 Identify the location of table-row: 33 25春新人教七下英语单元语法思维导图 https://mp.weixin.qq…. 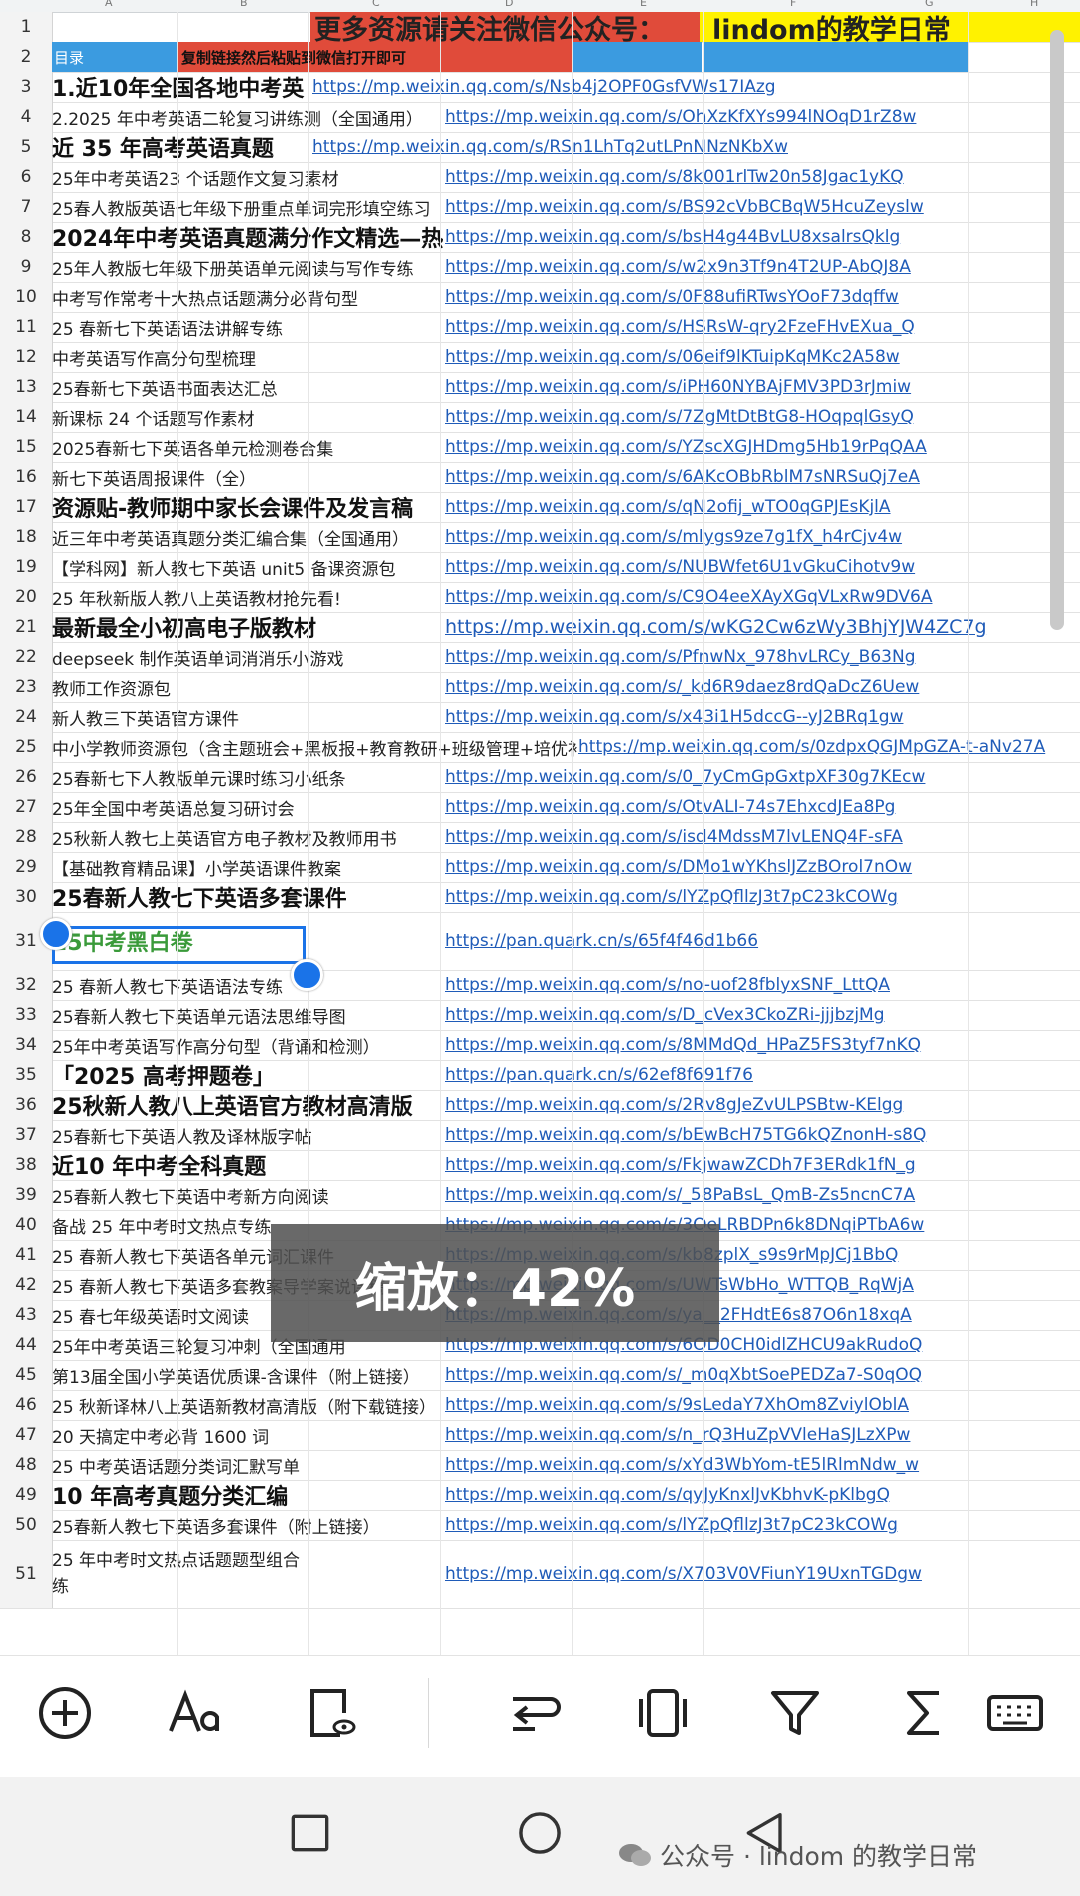
(540, 1015).